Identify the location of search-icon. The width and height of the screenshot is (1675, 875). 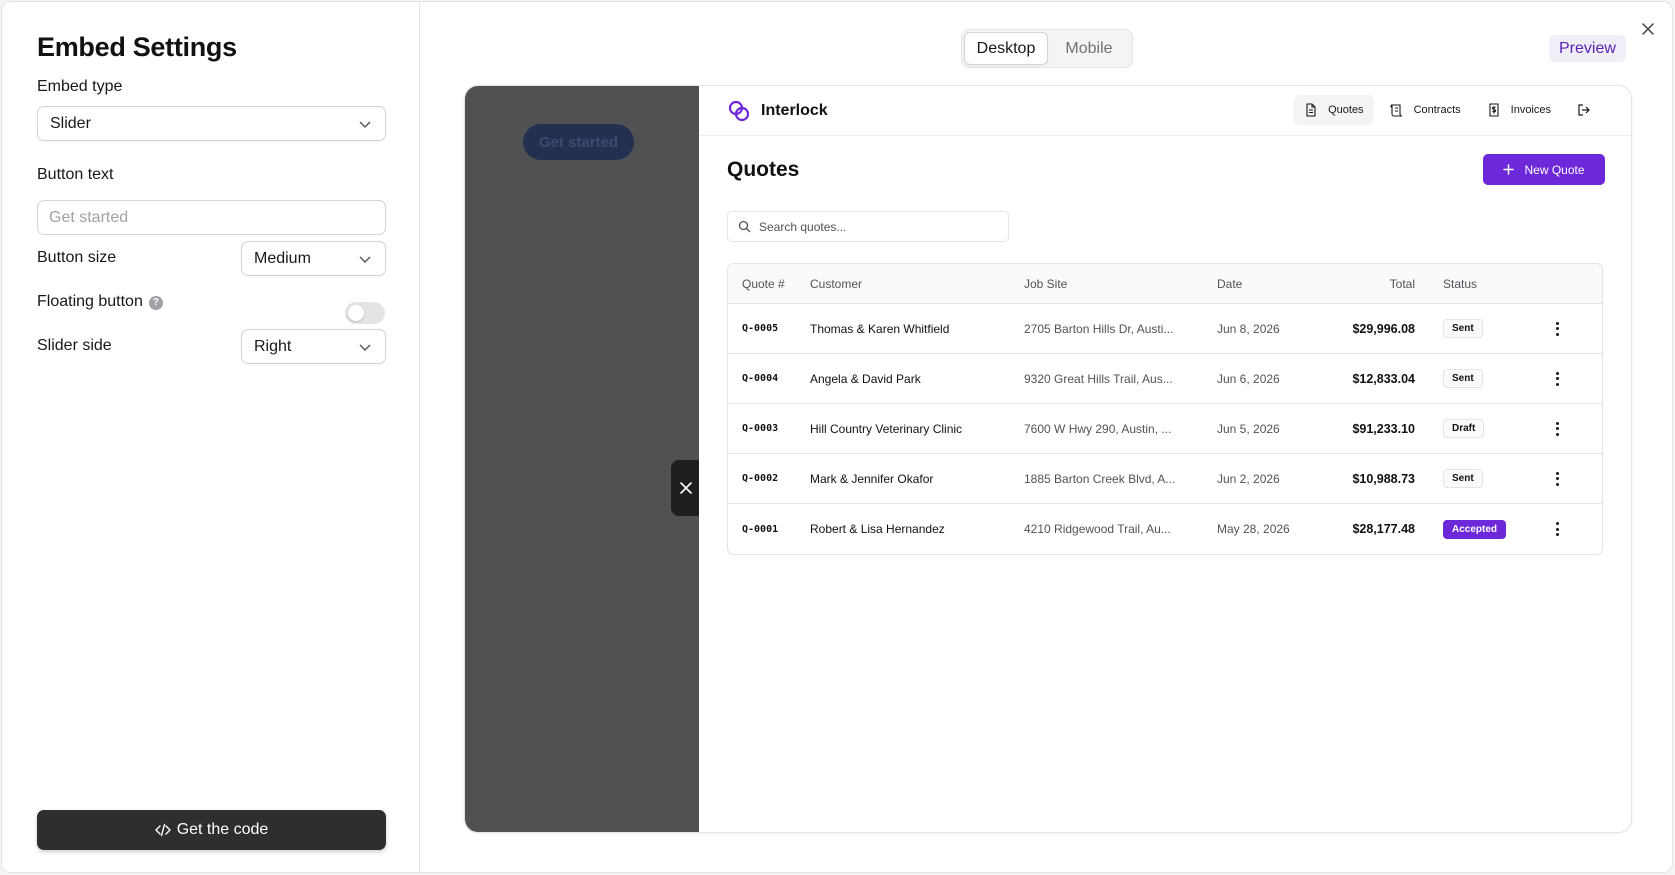
(744, 226).